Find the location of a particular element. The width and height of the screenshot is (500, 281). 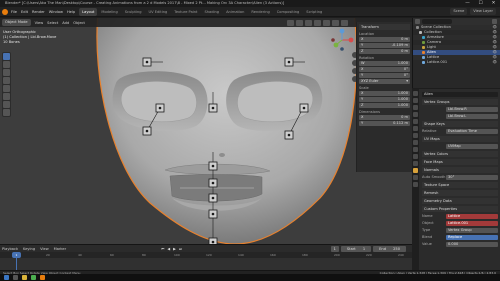

scale-y-field: Y 1.000 is located at coordinates (384, 99).